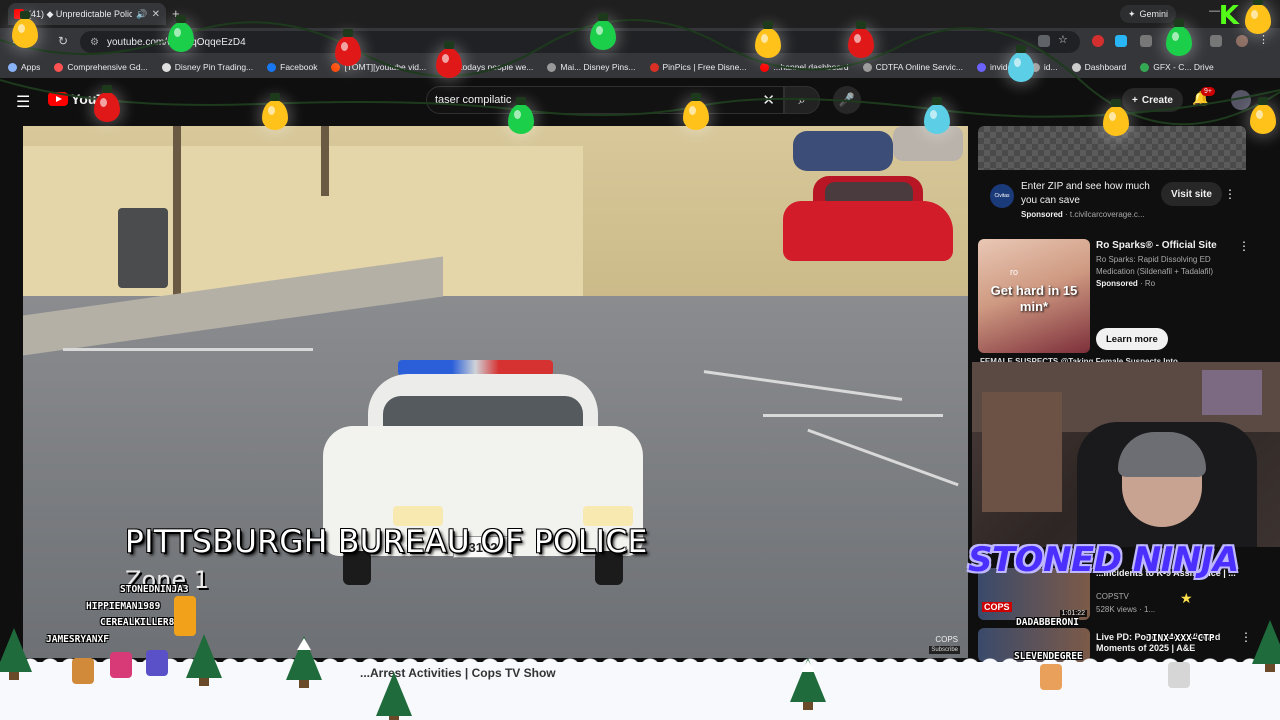  What do you see at coordinates (292, 67) in the screenshot?
I see `bookmark-item: Facebook` at bounding box center [292, 67].